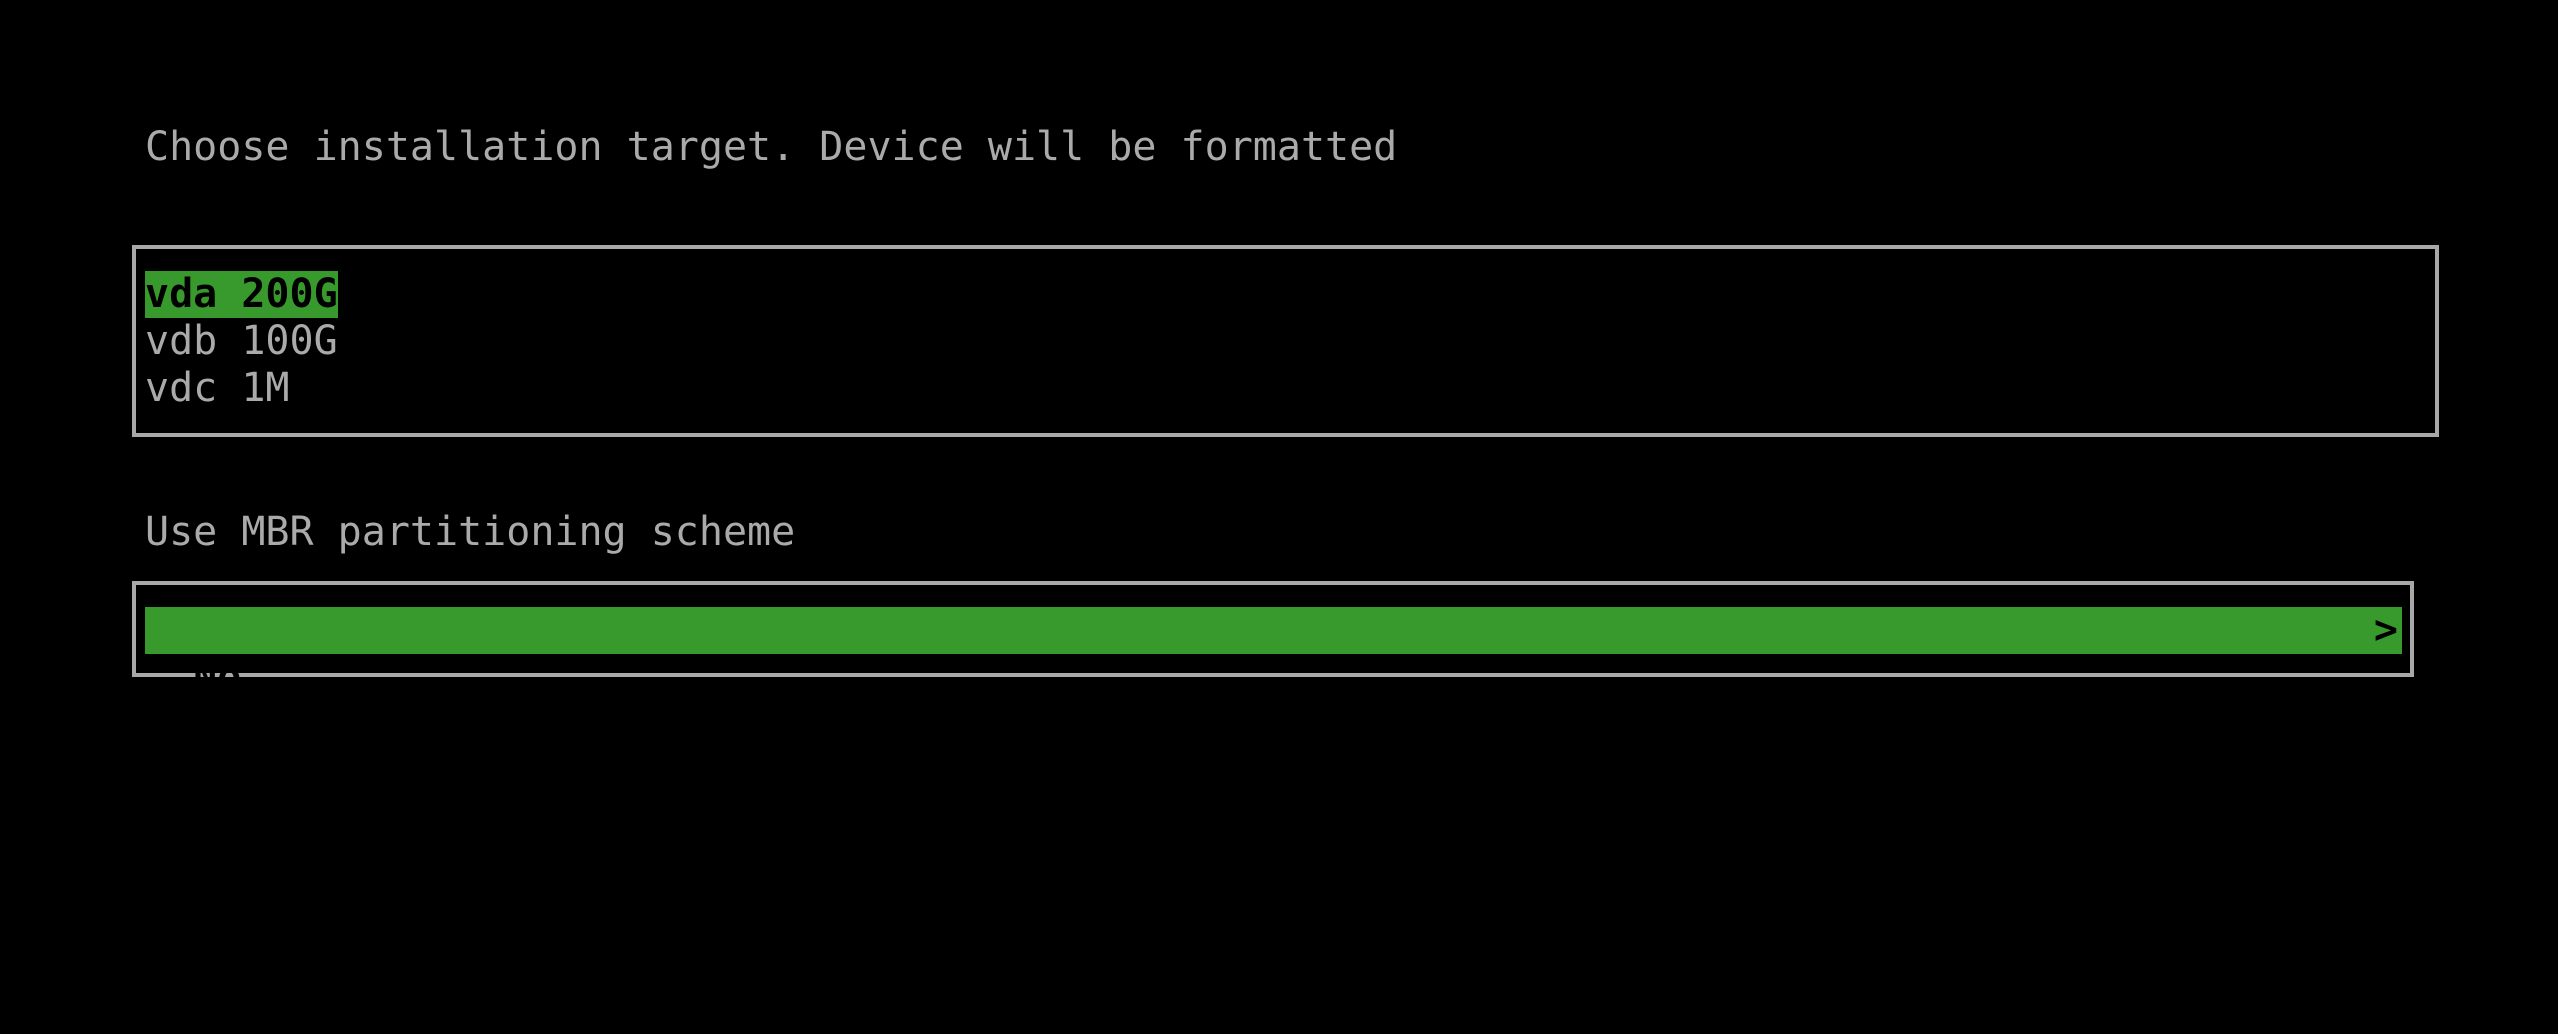  I want to click on mbr-value: No, so click(217, 677).